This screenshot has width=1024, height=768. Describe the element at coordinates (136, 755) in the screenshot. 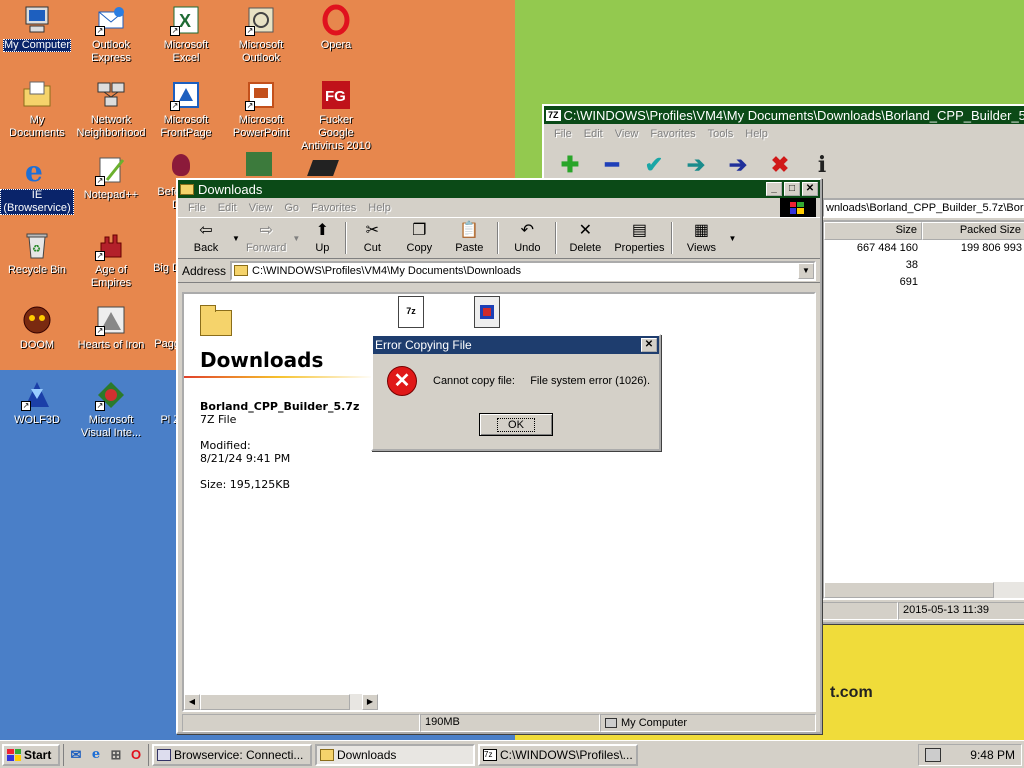

I see `quicklaunch-opera-icon: O` at that location.